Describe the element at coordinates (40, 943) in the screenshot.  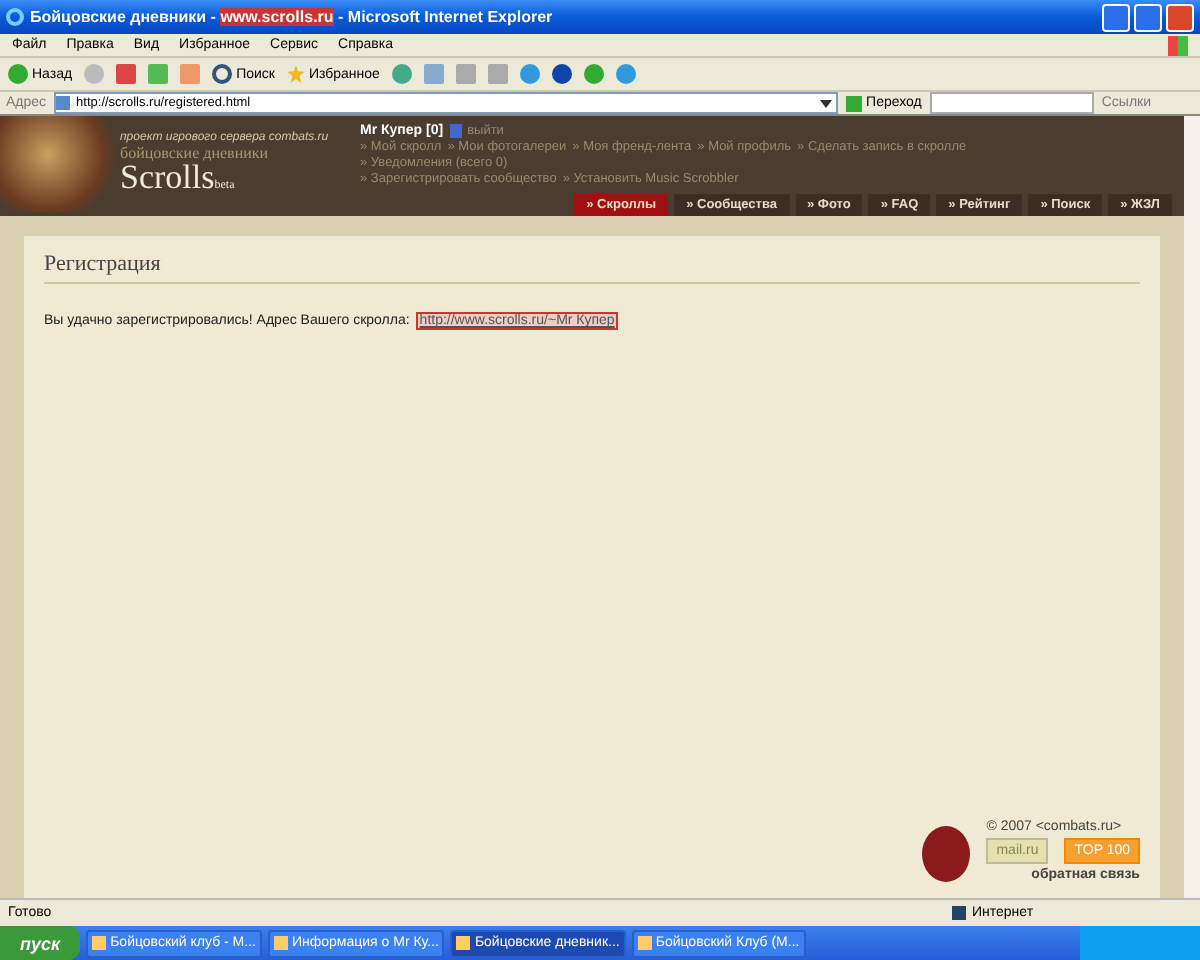
I see `start-button: пуск` at that location.